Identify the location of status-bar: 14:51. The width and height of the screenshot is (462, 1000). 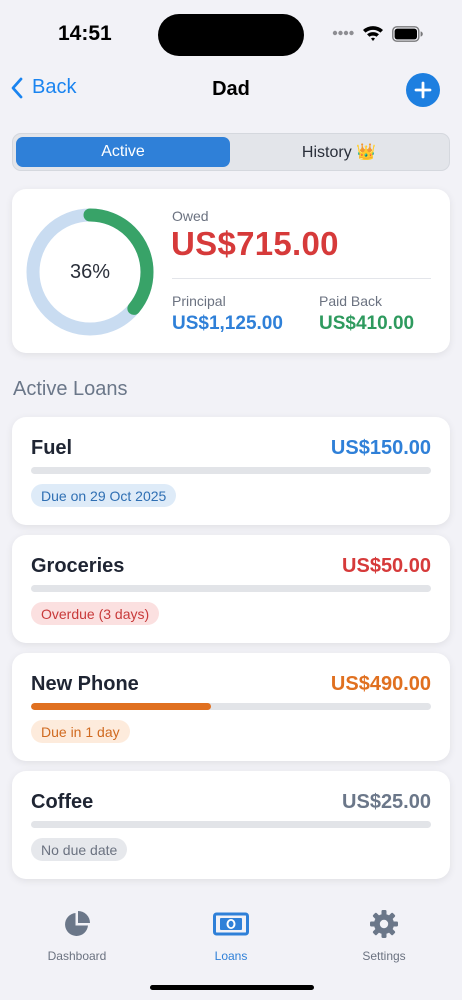
(231, 34).